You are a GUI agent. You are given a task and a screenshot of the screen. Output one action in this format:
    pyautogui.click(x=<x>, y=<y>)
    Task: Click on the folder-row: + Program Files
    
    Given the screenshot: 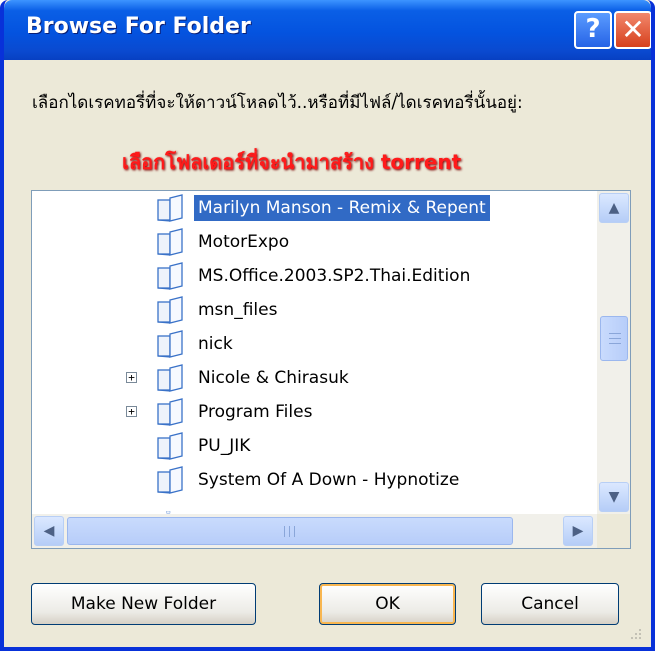 What is the action you would take?
    pyautogui.click(x=310, y=412)
    